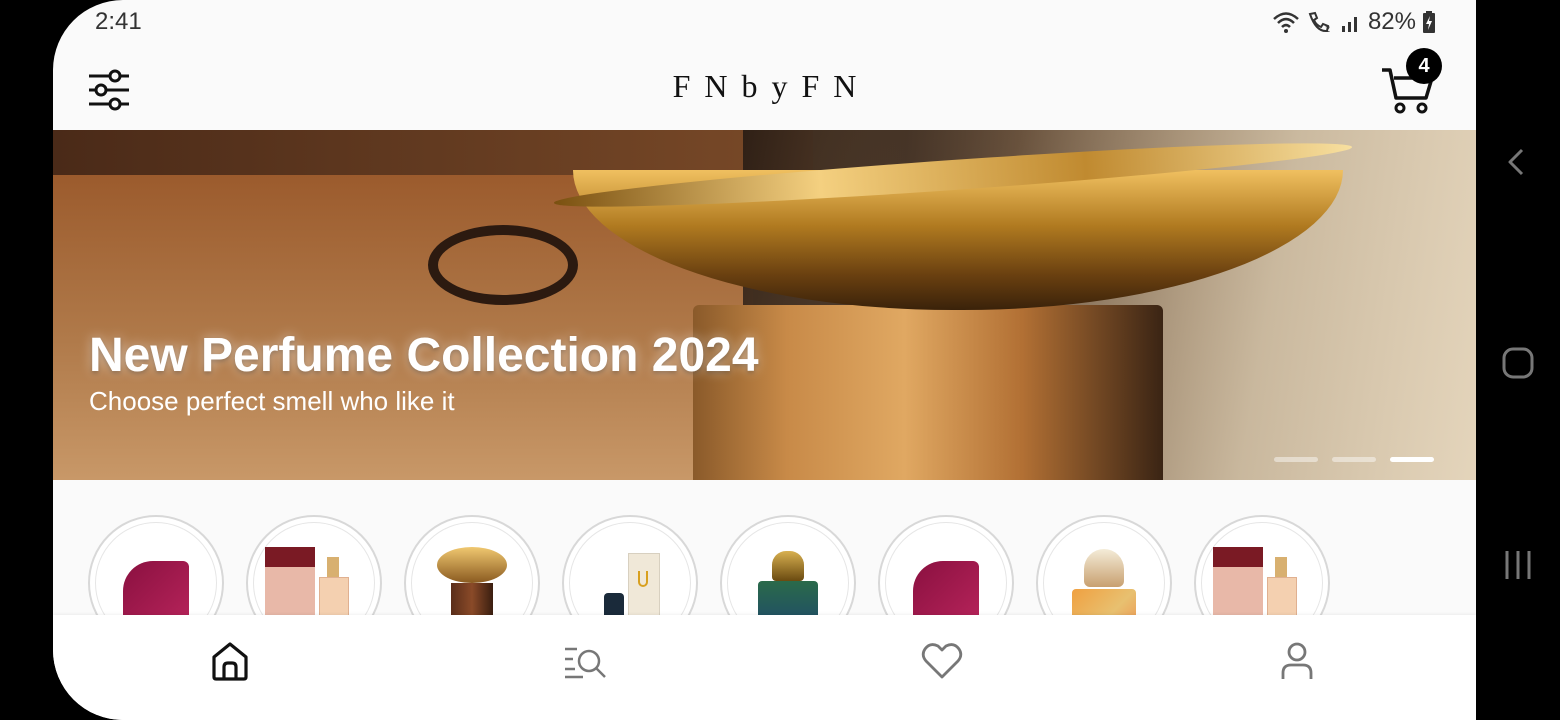 Image resolution: width=1560 pixels, height=720 pixels. What do you see at coordinates (1424, 66) in the screenshot?
I see `cart-count-badge: 4` at bounding box center [1424, 66].